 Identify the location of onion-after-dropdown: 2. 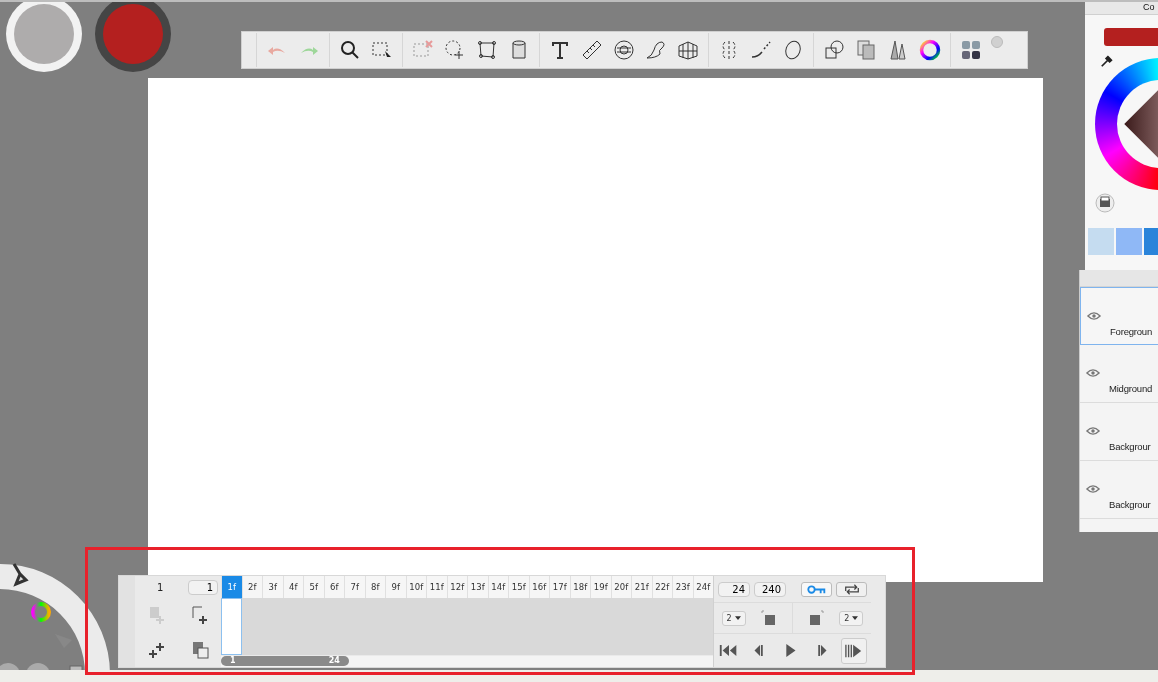
(851, 618).